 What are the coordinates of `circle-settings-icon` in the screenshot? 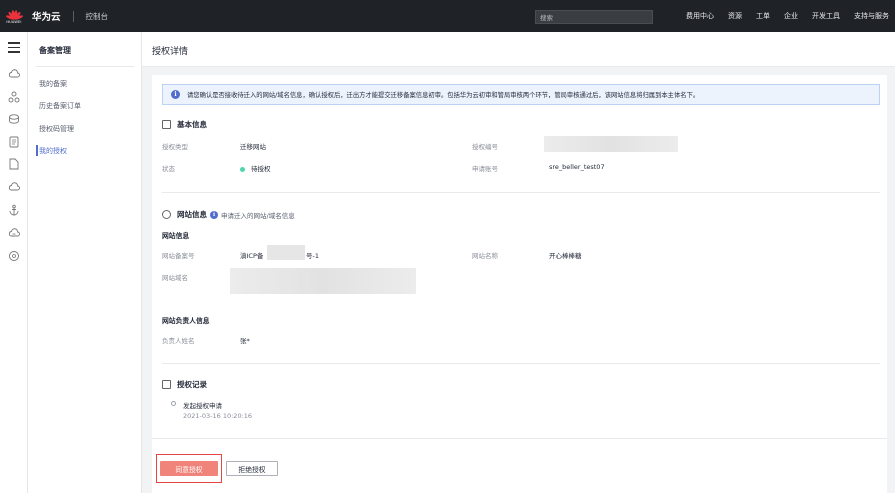 It's located at (14, 256).